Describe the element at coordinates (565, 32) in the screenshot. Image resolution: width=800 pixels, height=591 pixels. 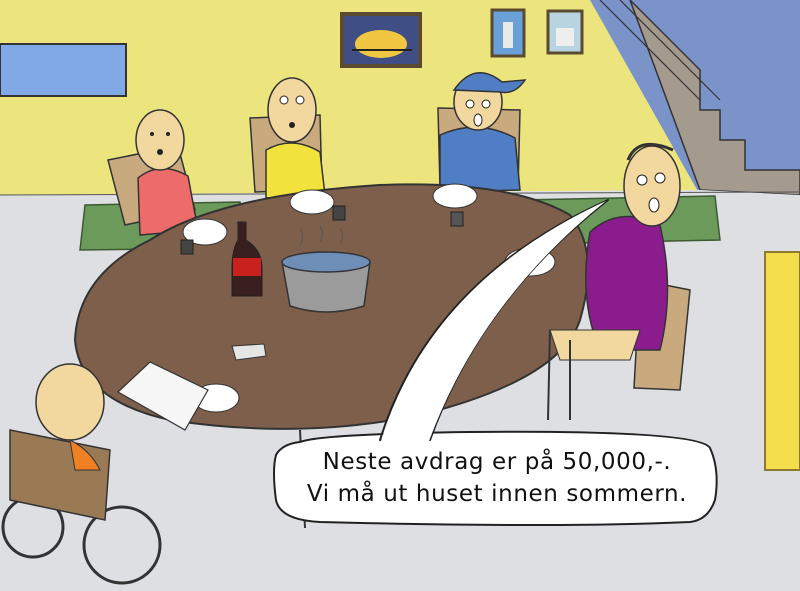
I see `castle-painting` at that location.